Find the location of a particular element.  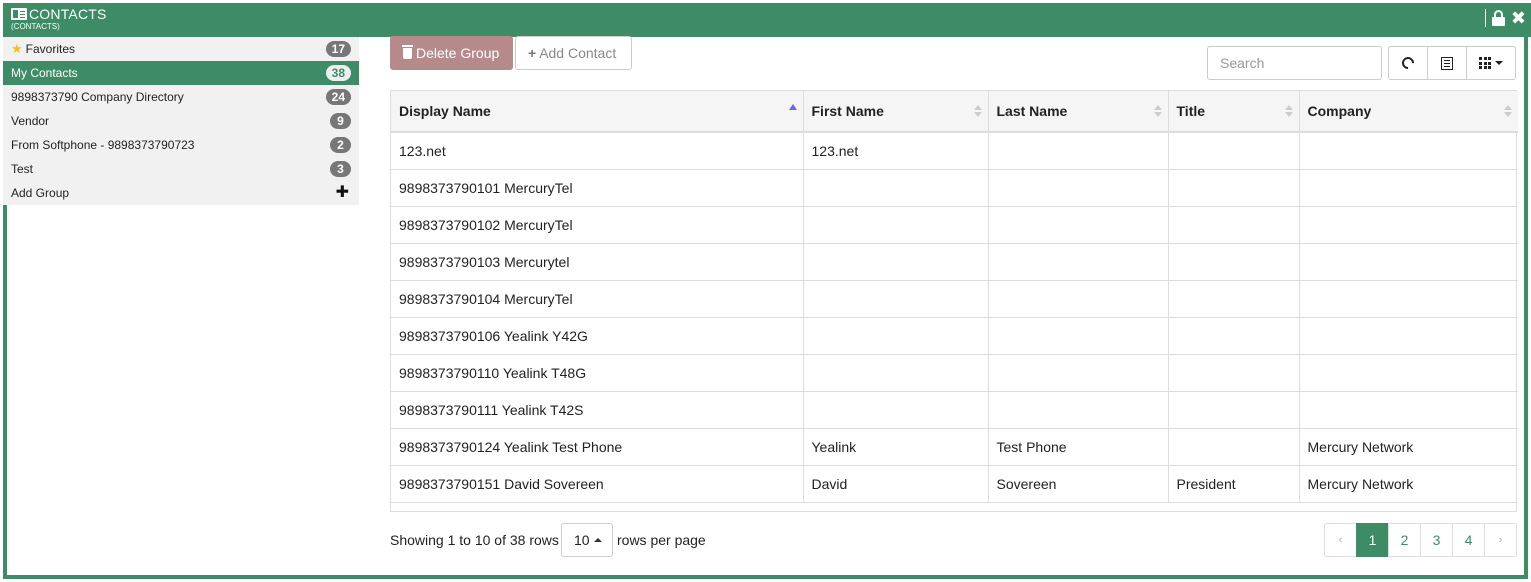

cell-display-name: 9898373790101 MercuryTel is located at coordinates (597, 188).